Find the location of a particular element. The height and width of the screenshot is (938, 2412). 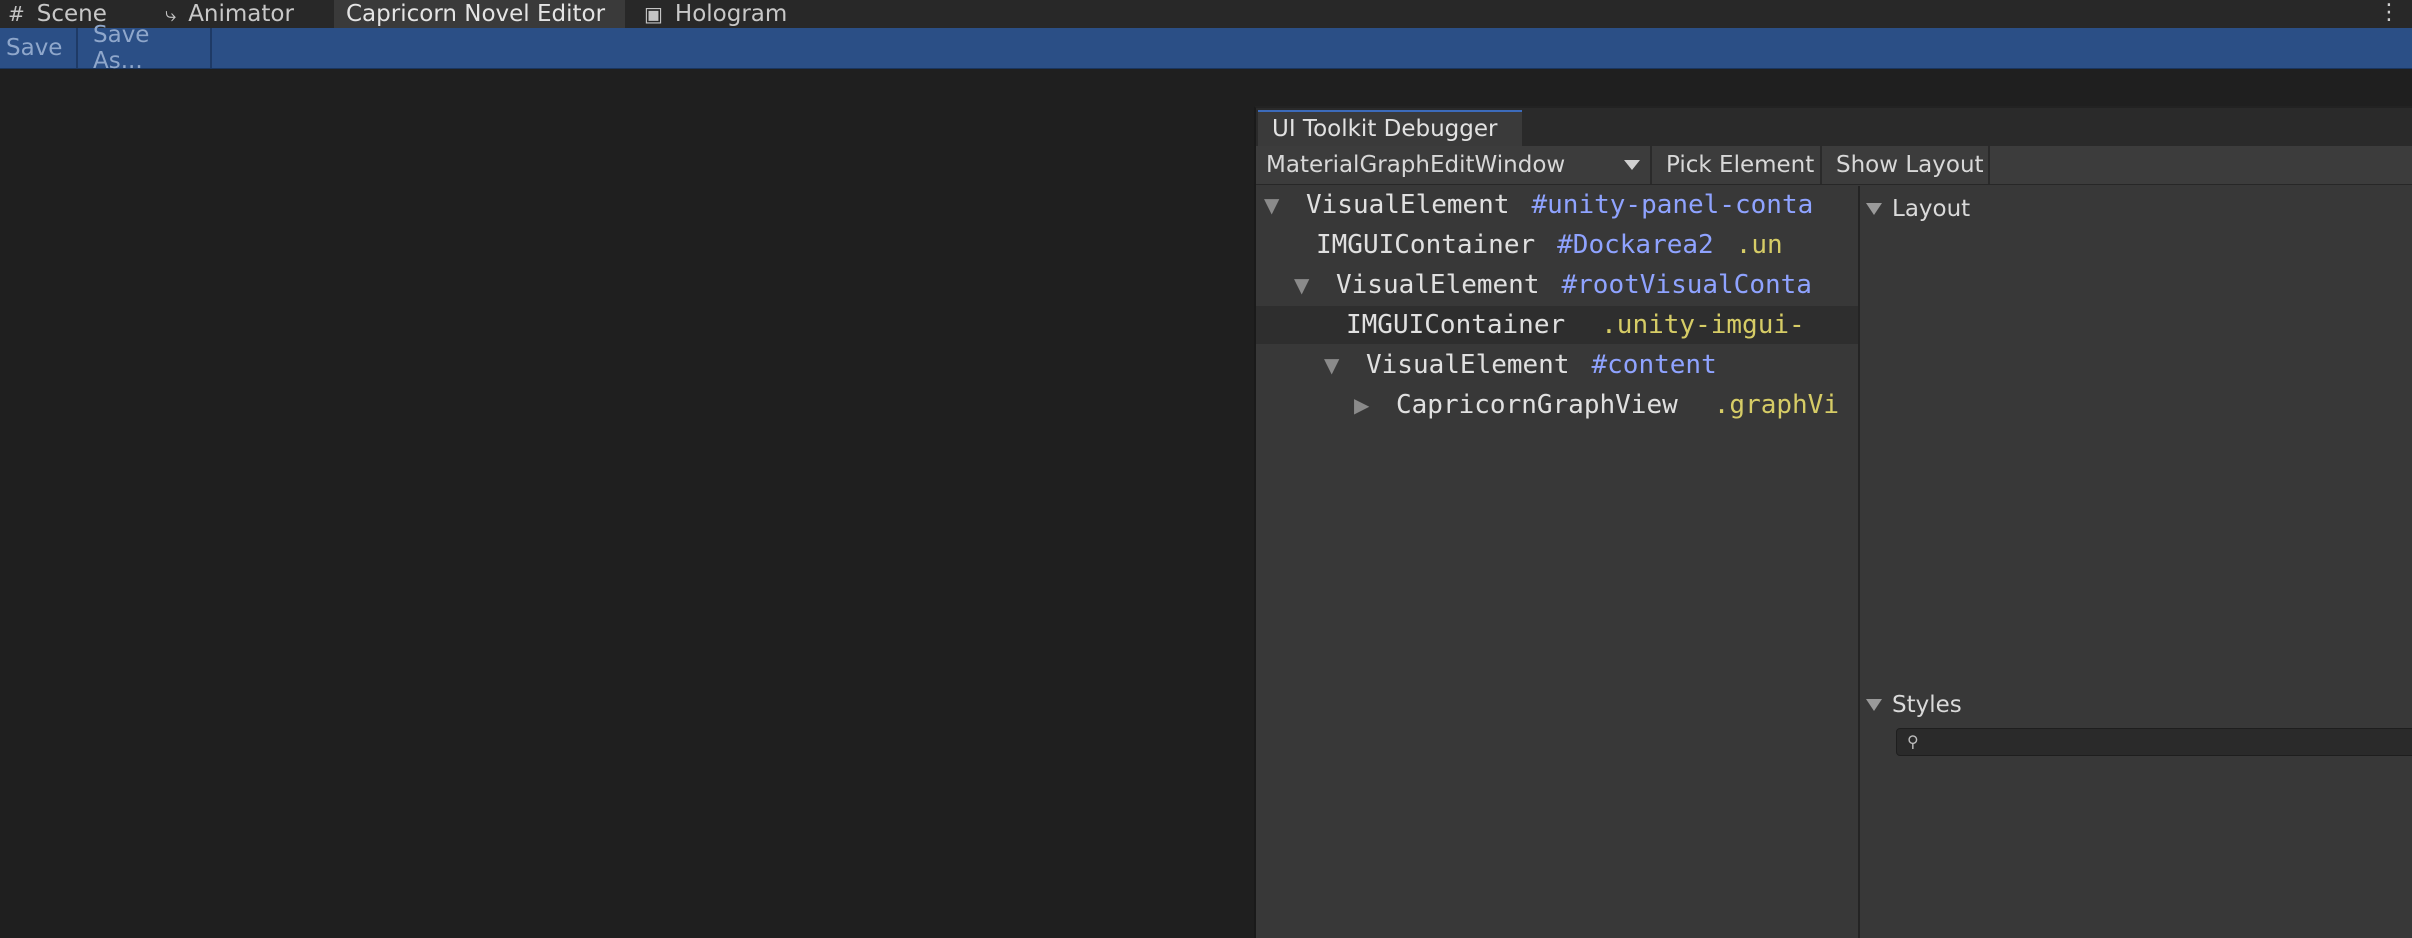

show-layout-toggle: Show Layout is located at coordinates (1907, 165).